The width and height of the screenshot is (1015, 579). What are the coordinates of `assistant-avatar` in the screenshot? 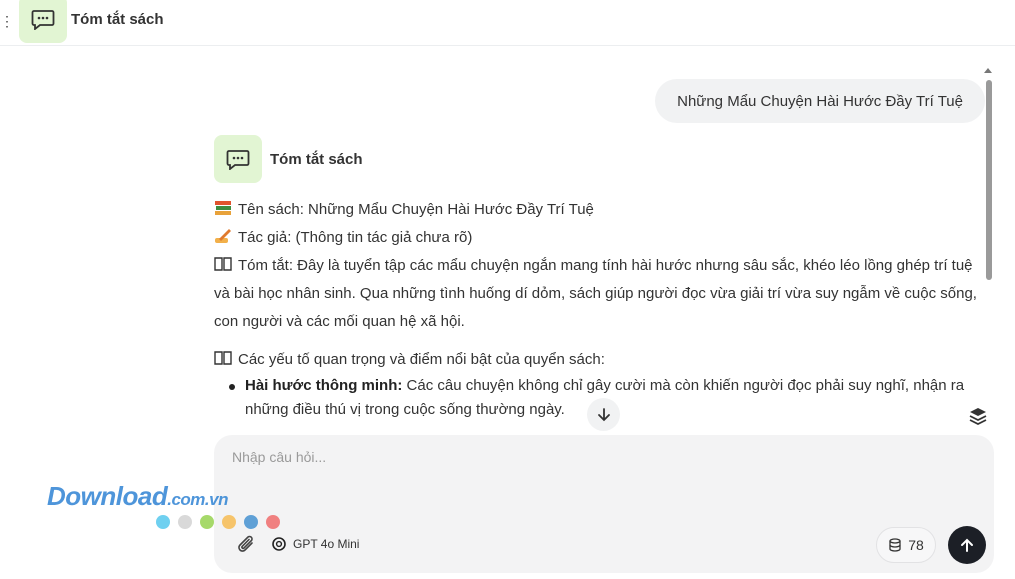 It's located at (238, 159).